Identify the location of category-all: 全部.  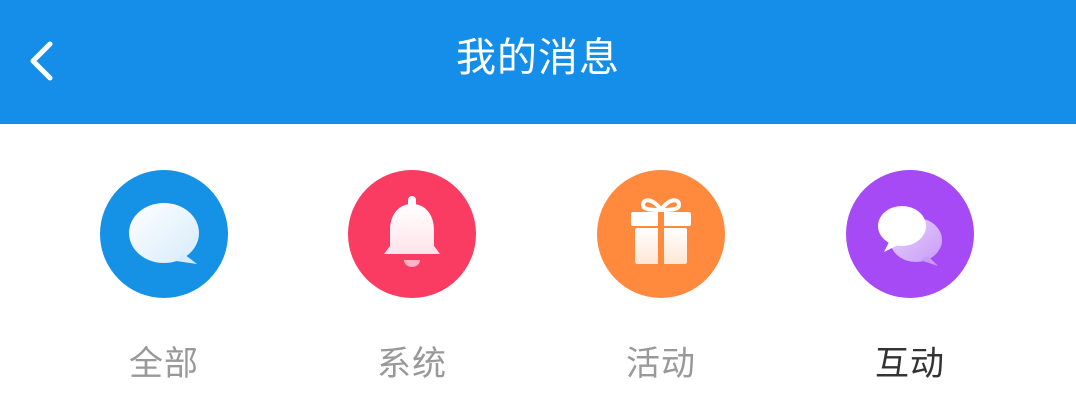
(164, 288).